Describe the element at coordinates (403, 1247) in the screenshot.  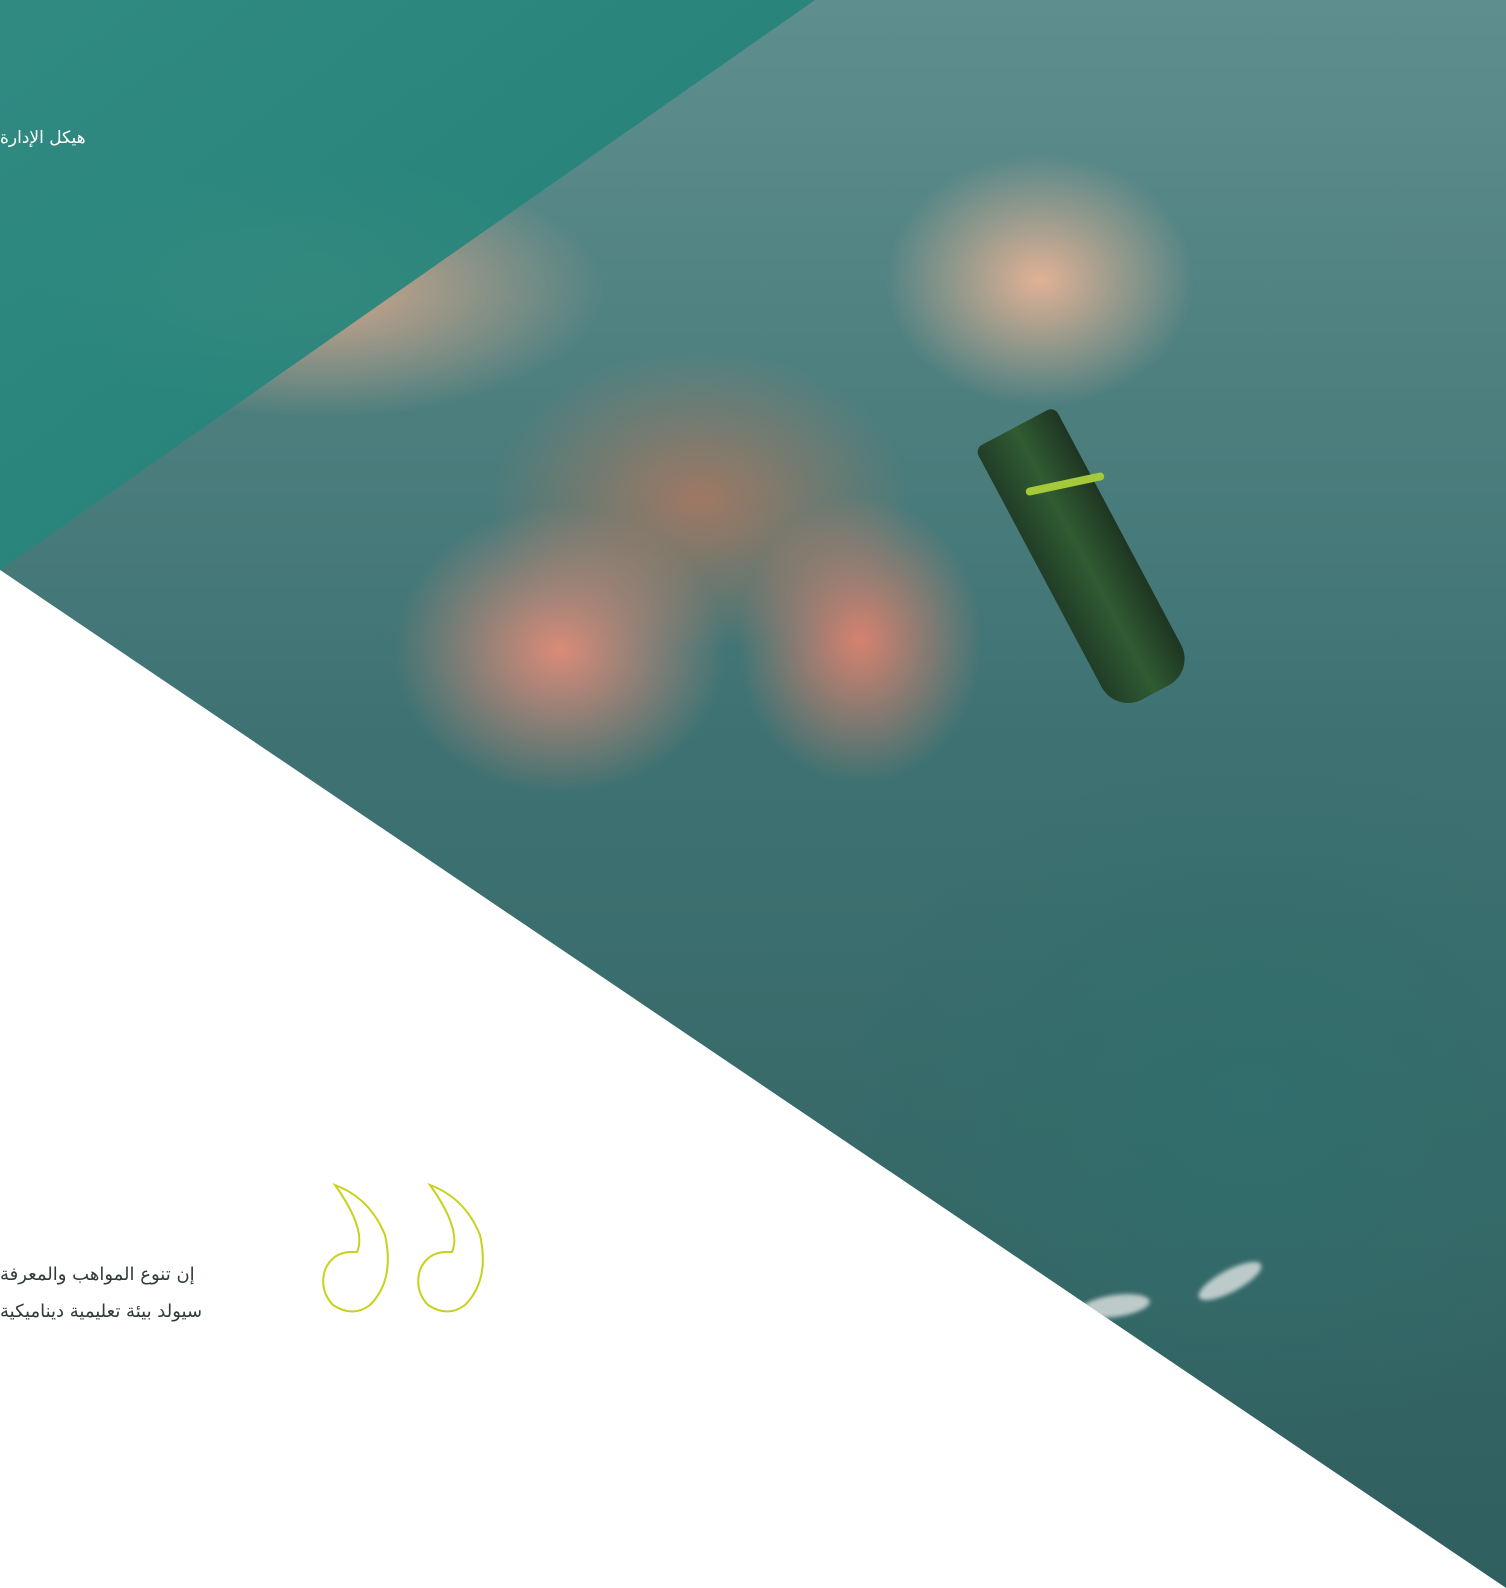
I see `quote-mark-icon` at that location.